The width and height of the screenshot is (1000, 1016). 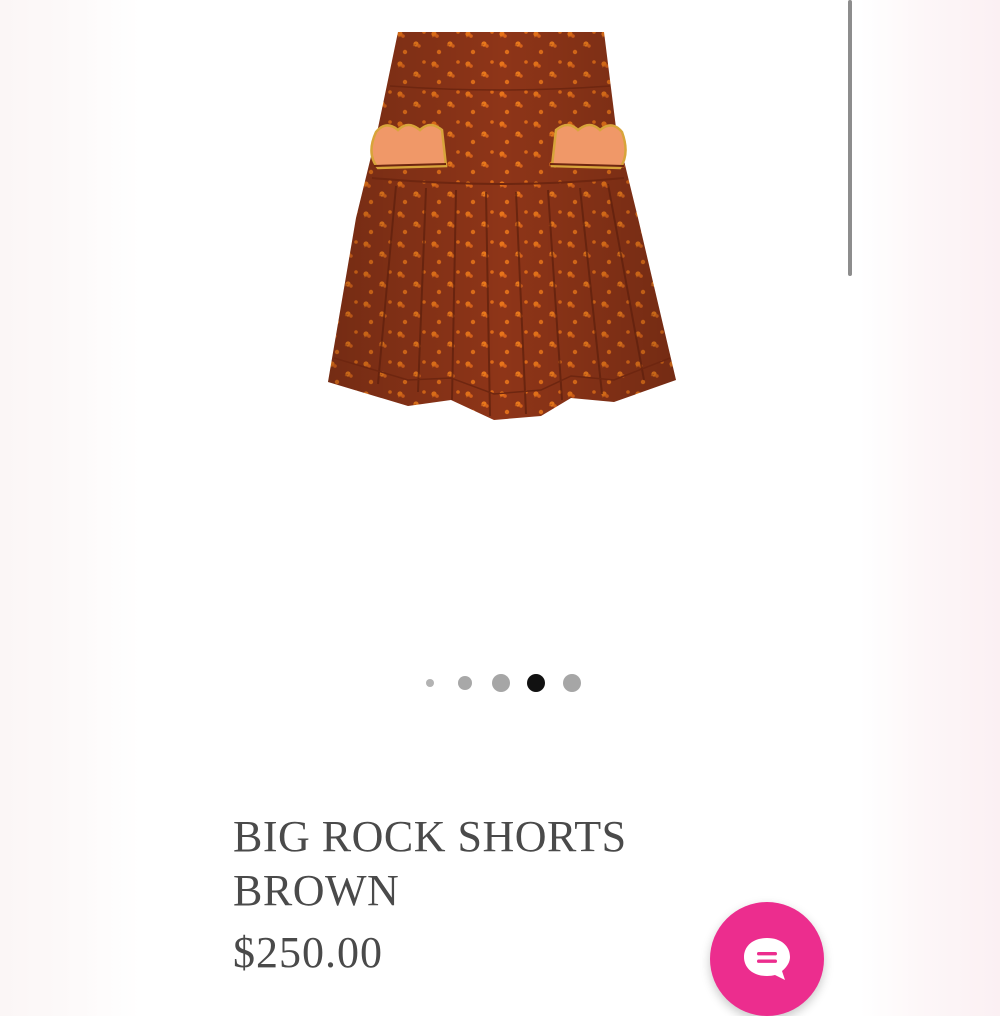 What do you see at coordinates (502, 226) in the screenshot?
I see `product-image` at bounding box center [502, 226].